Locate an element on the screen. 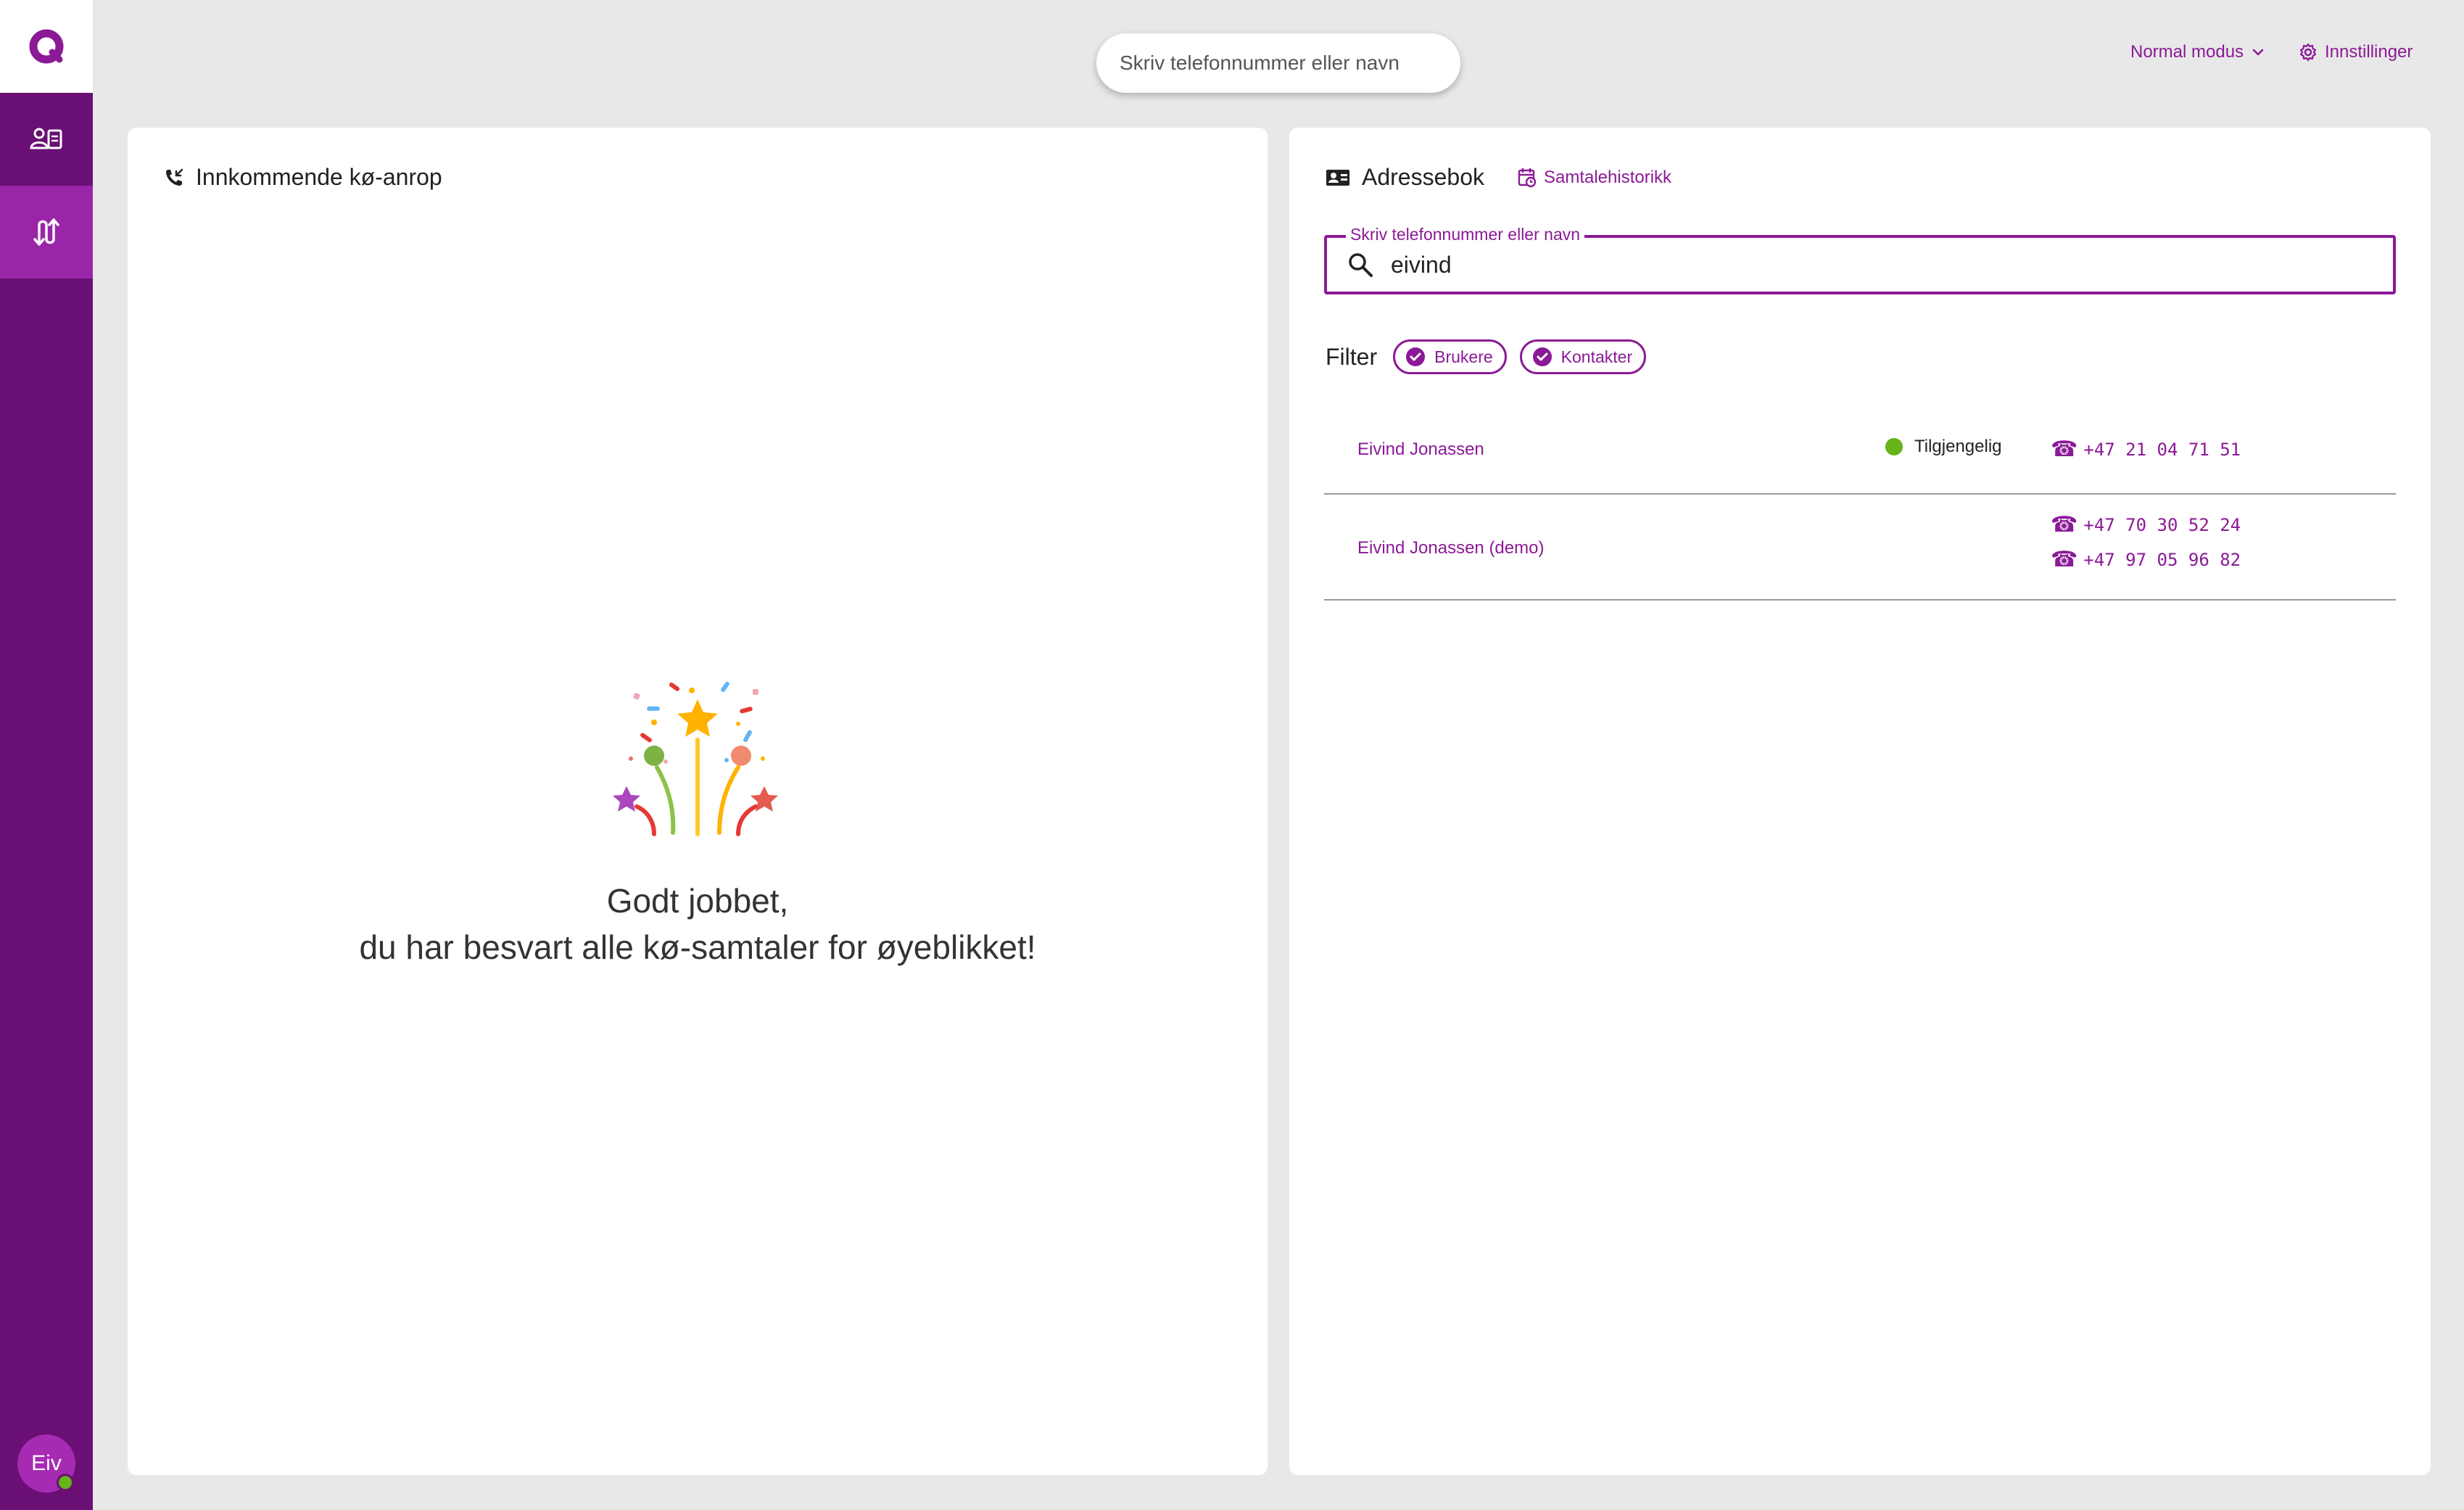  mode-dropdown: Normal modus is located at coordinates (2197, 53).